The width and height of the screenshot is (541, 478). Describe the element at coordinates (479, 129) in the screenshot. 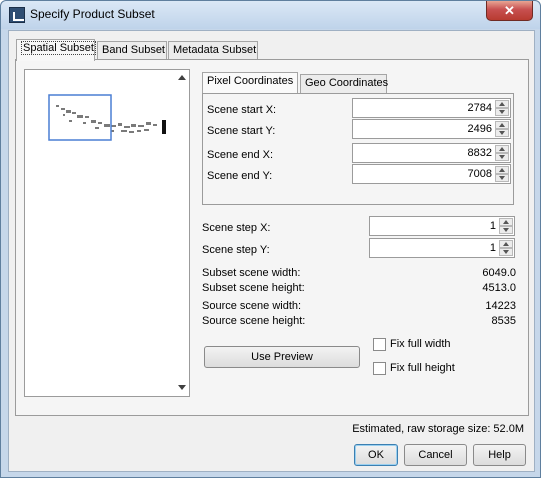

I see `start-y-value: 2496` at that location.